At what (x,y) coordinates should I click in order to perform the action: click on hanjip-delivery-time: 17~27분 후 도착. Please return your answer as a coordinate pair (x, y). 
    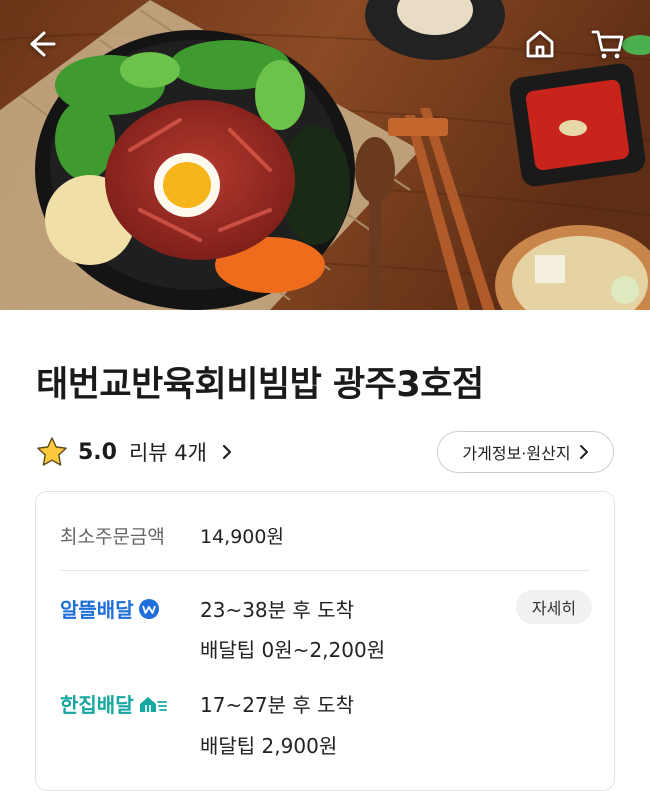
    Looking at the image, I should click on (277, 705).